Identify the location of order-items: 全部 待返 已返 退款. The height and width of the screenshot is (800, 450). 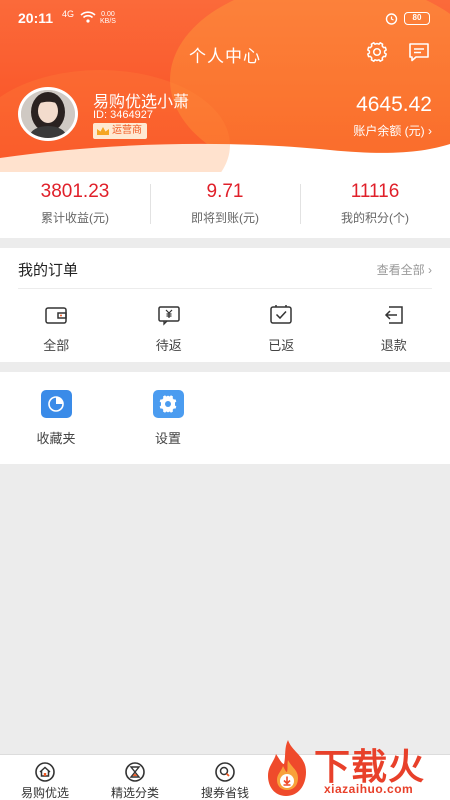
(225, 326).